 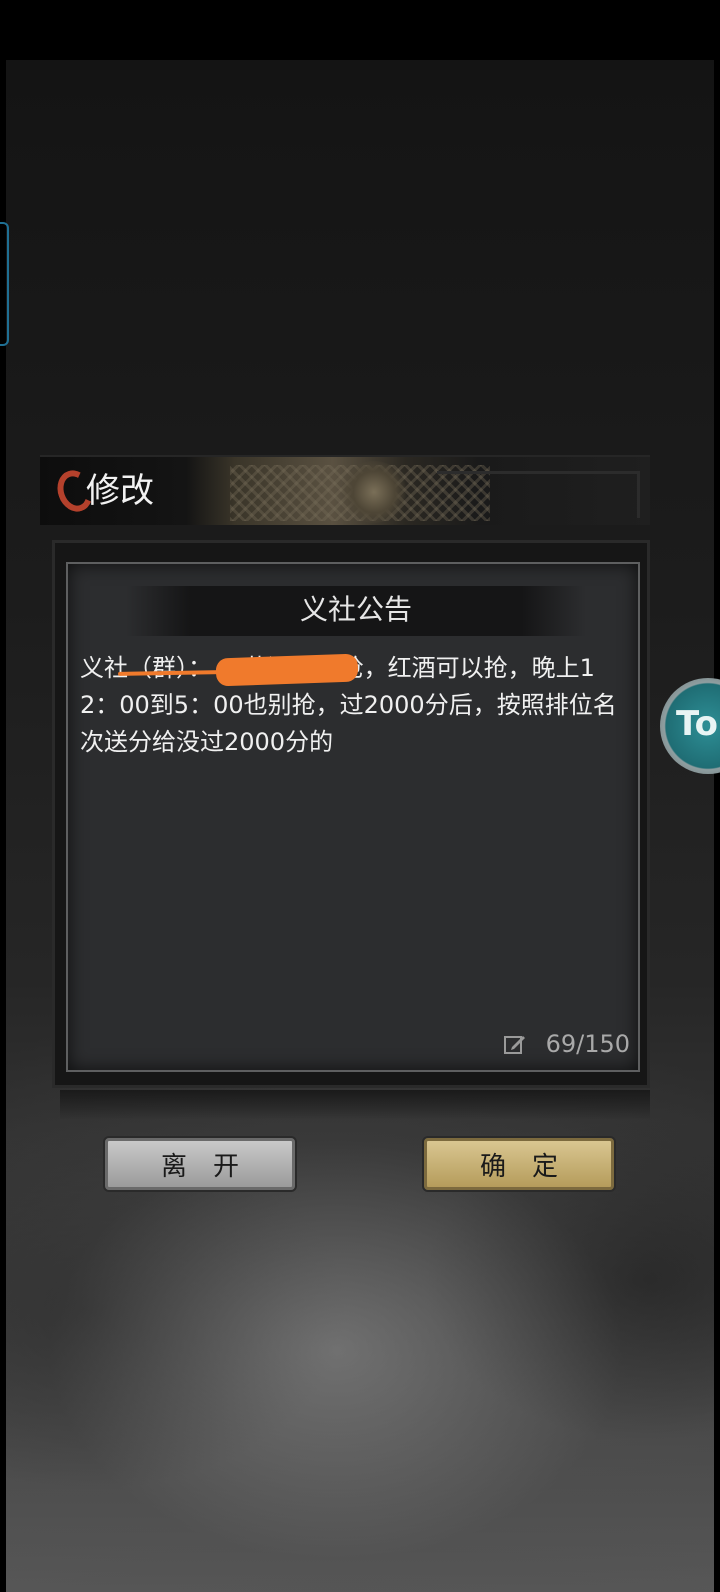 I want to click on title-frame-lines, so click(x=538, y=494).